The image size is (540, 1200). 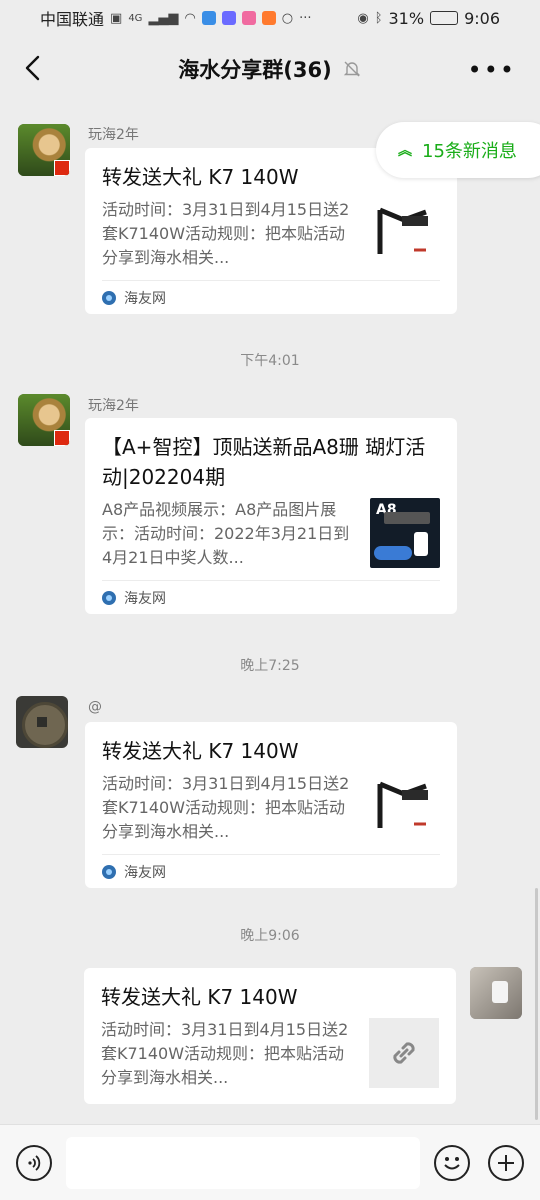 I want to click on coral-lamp-thumbnail: A8, so click(x=405, y=533).